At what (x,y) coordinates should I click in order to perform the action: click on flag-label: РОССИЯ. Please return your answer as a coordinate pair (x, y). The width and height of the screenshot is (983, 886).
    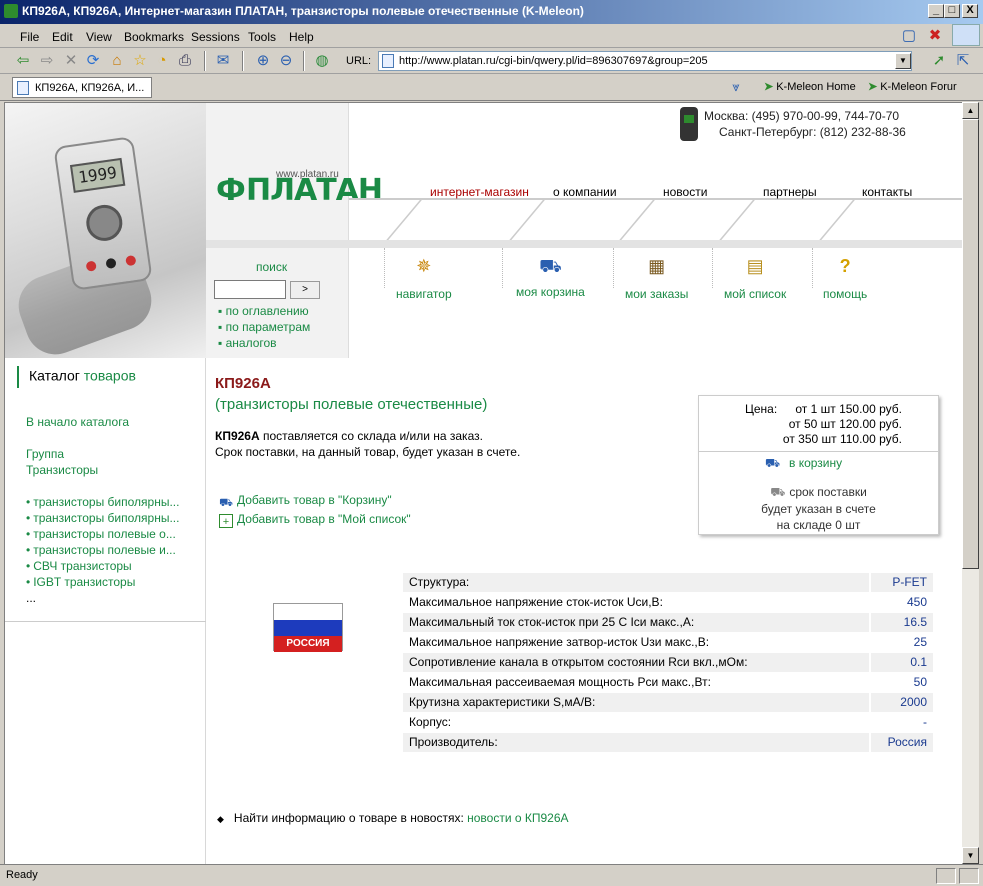
    Looking at the image, I should click on (308, 644).